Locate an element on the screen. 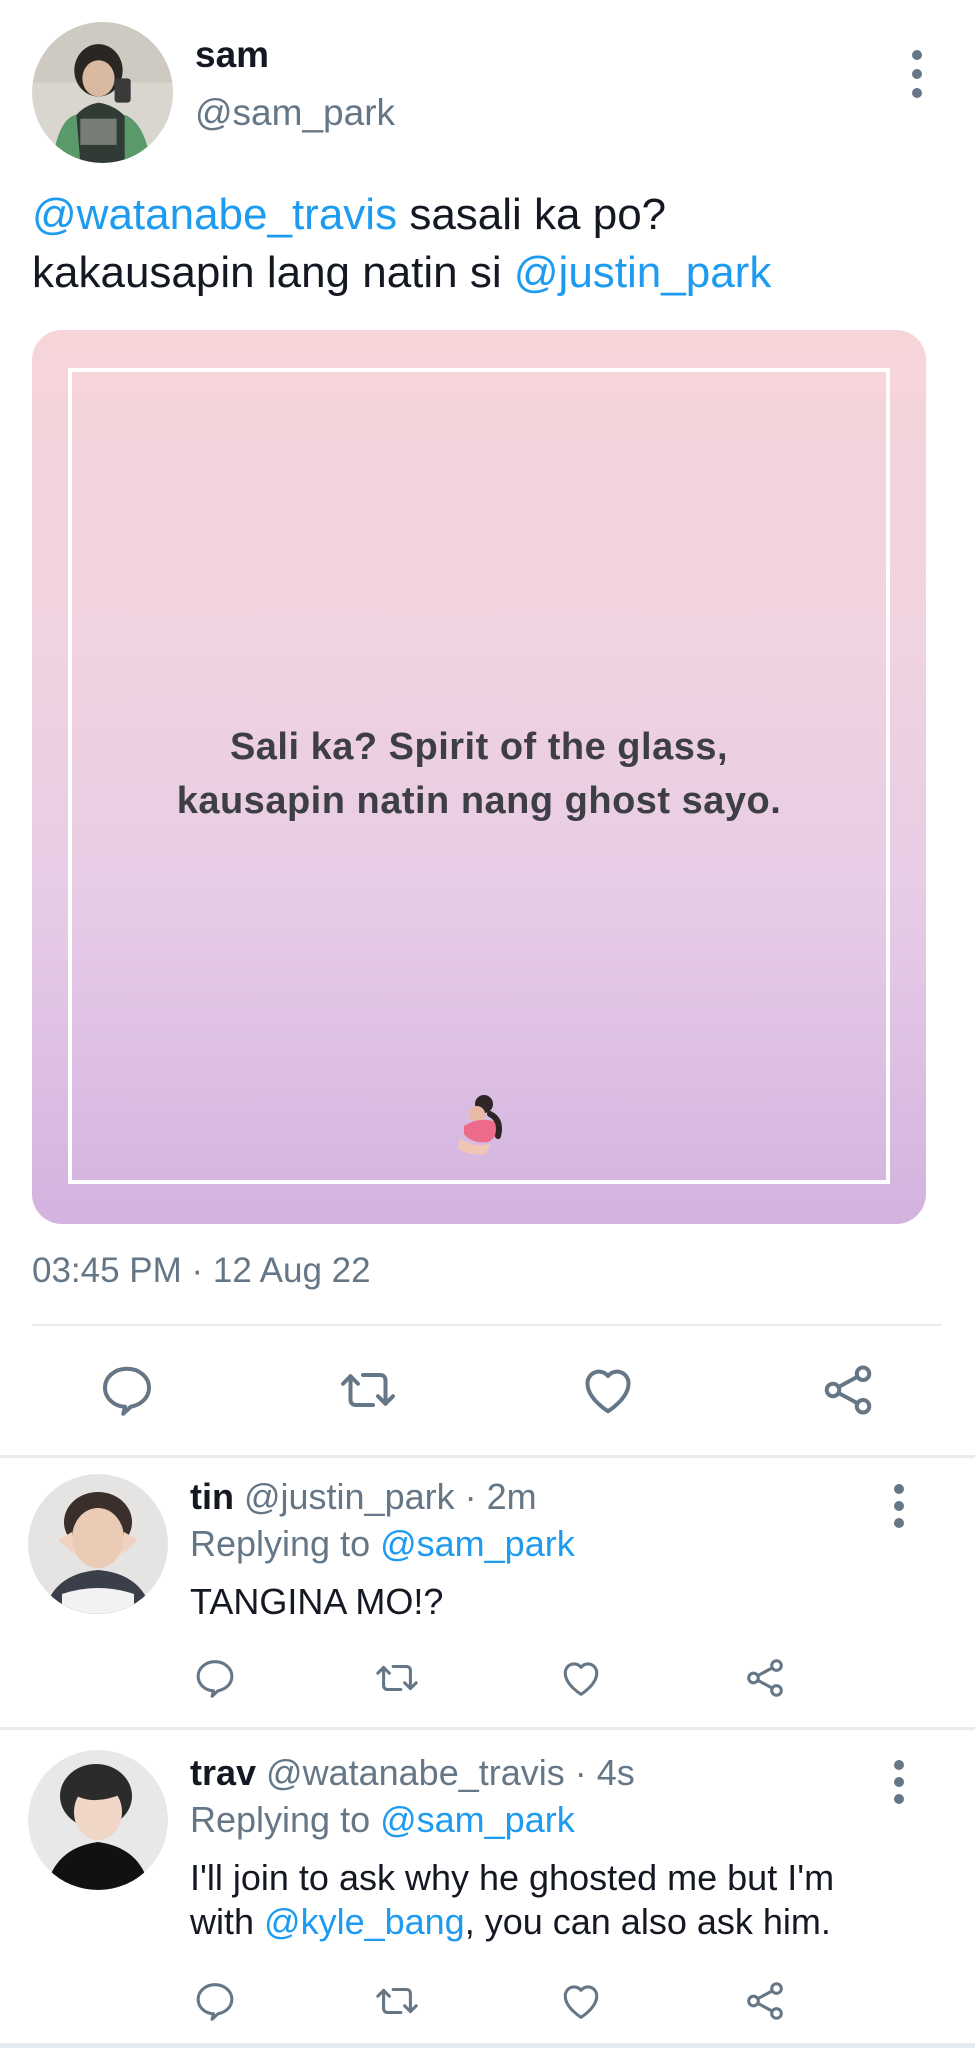 This screenshot has height=2048, width=975. girl-illustration-icon is located at coordinates (480, 1125).